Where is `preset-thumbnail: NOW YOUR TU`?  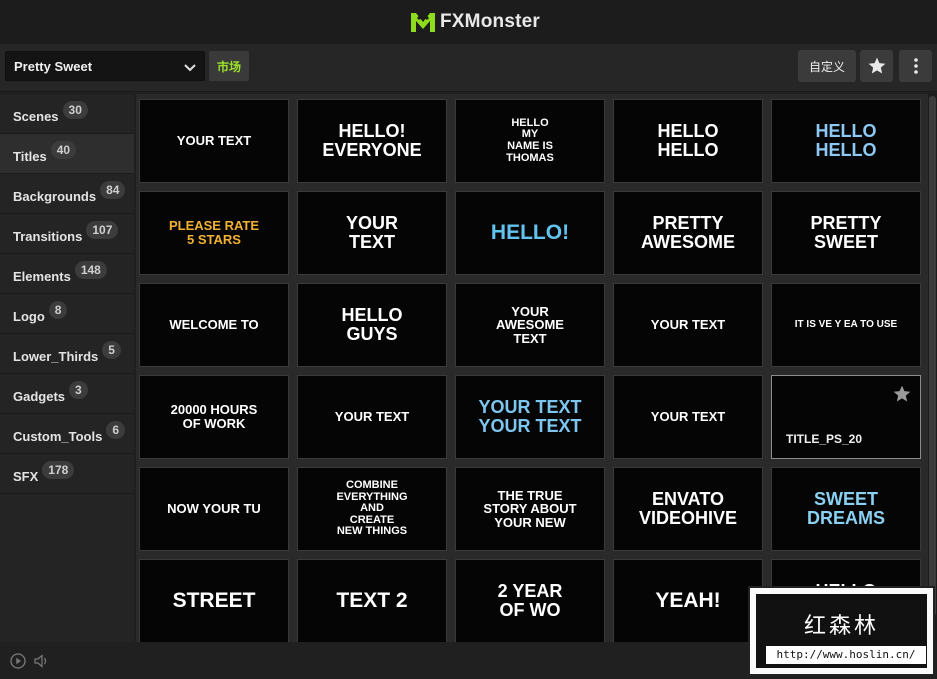
preset-thumbnail: NOW YOUR TU is located at coordinates (214, 509).